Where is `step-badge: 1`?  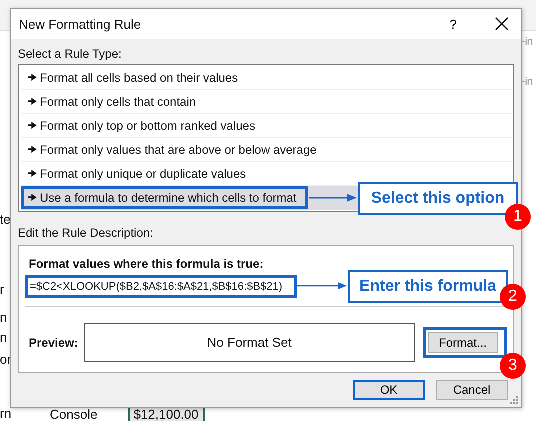 step-badge: 1 is located at coordinates (518, 217).